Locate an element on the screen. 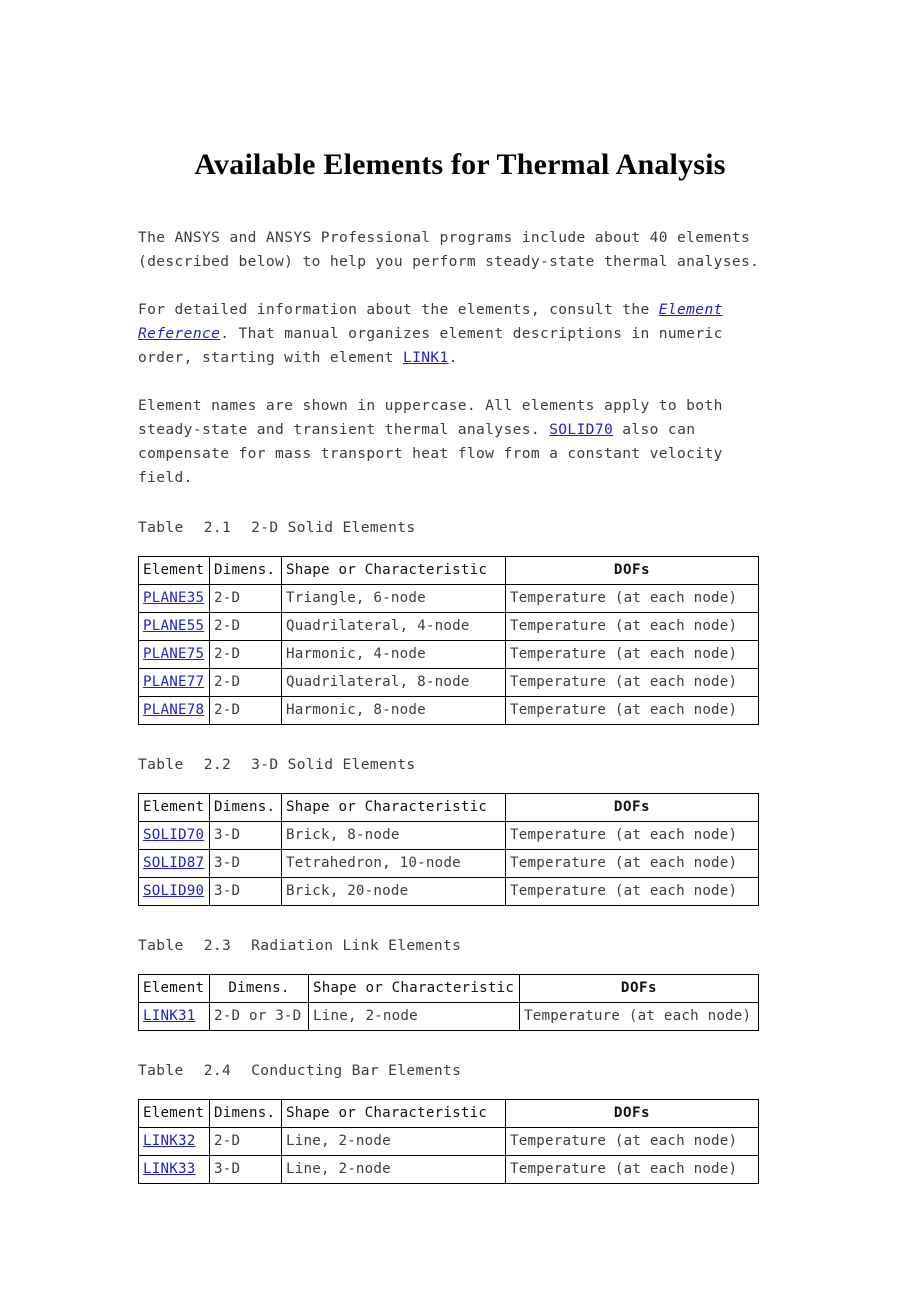 Image resolution: width=920 pixels, height=1302 pixels. table-caption-2-2: Table 2.2 3-D Solid Elements is located at coordinates (460, 765).